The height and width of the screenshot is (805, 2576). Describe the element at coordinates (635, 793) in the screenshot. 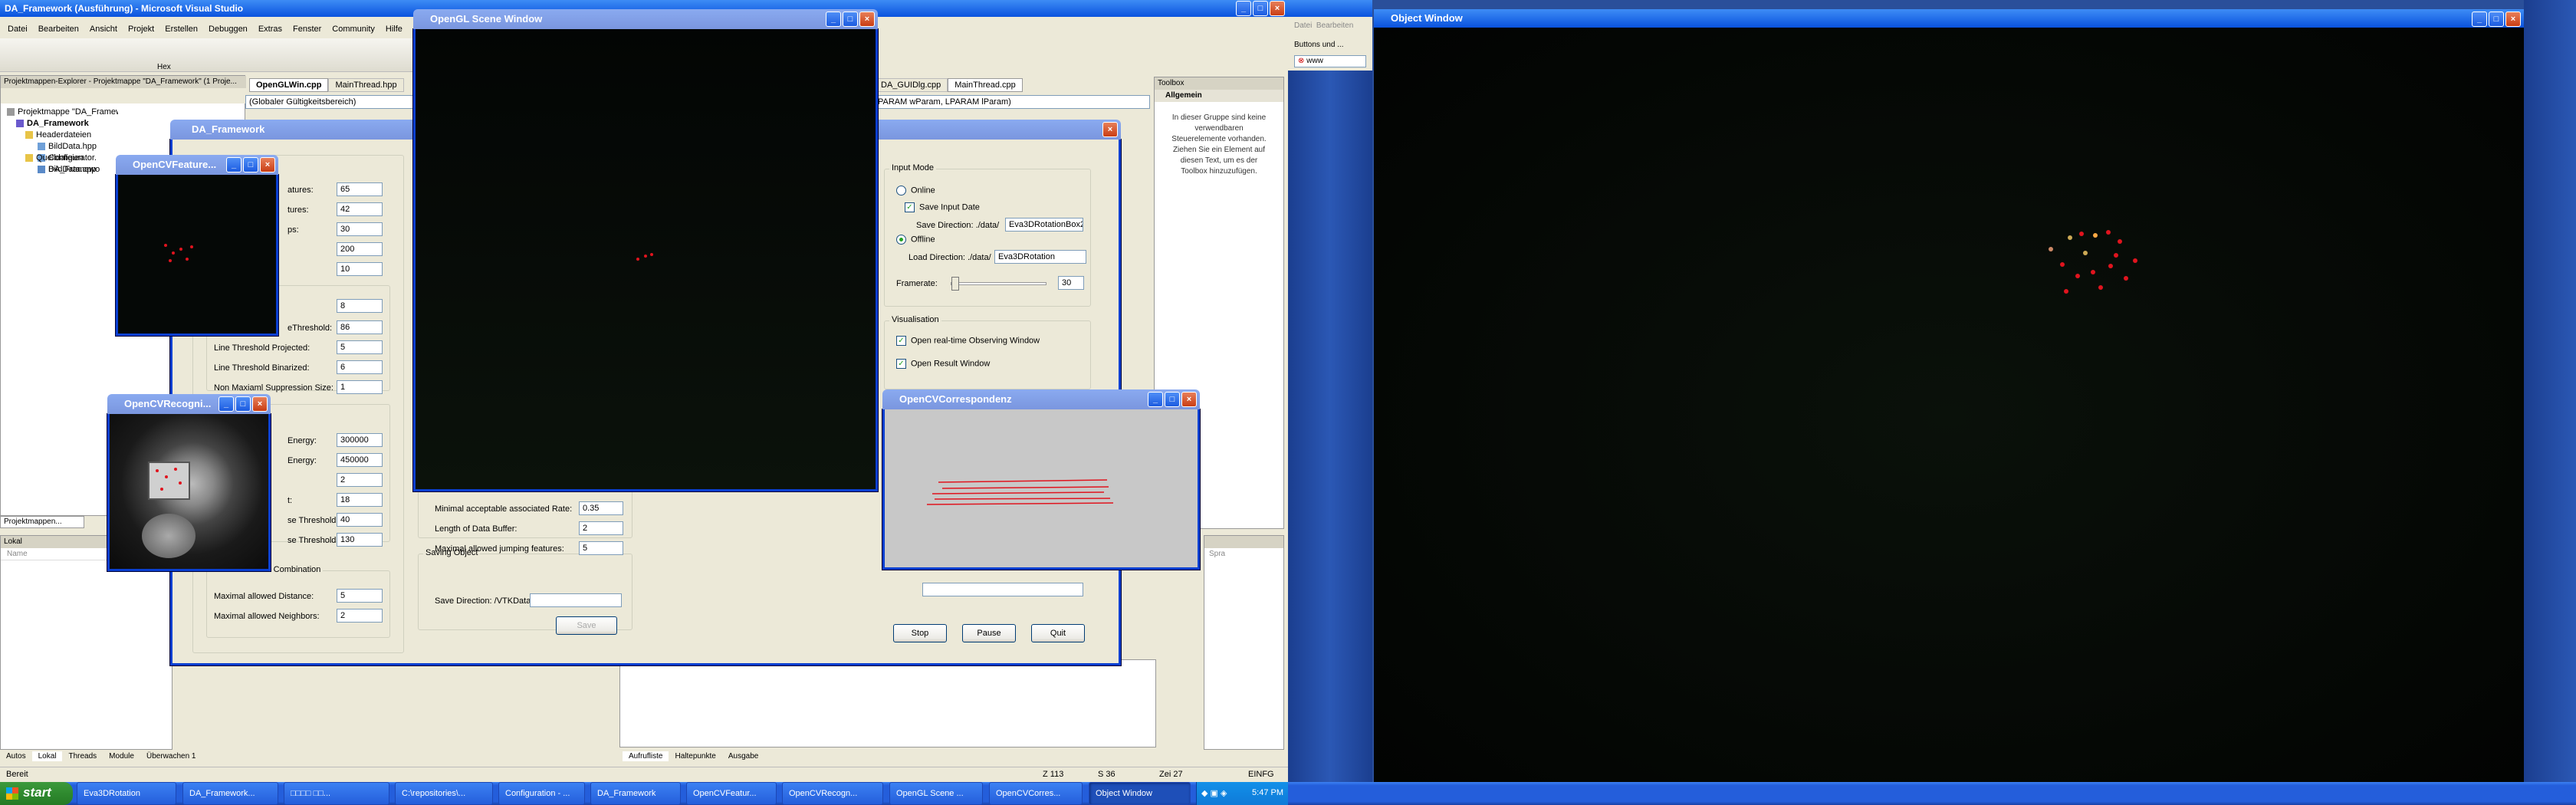

I see `taskbar-item: DA_Framework` at that location.